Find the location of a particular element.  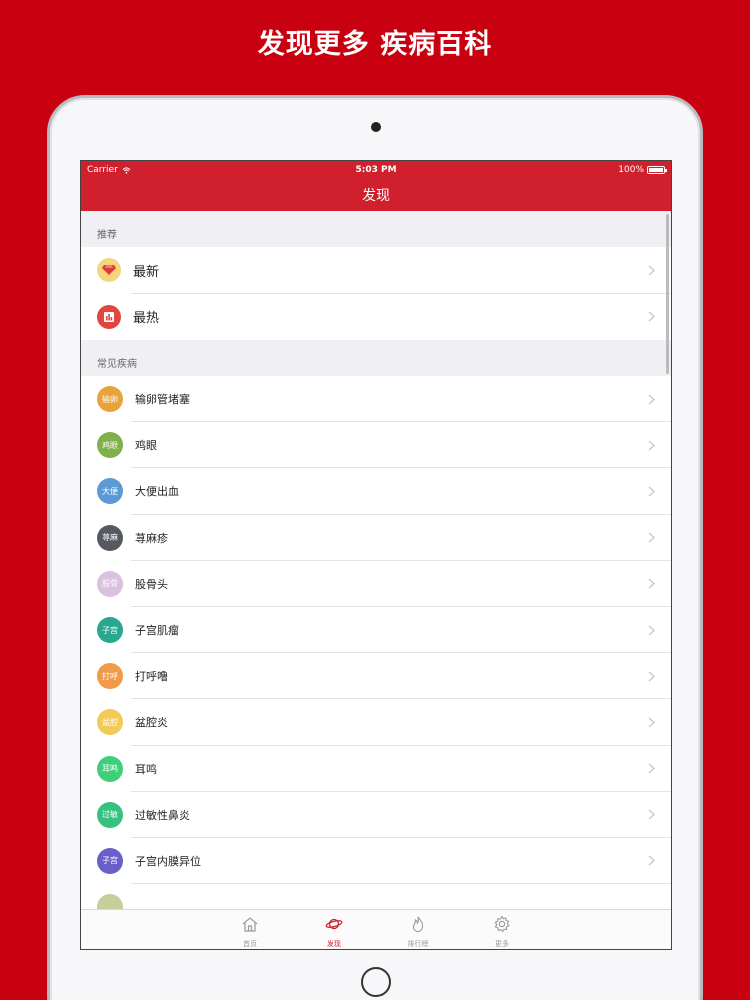

disease-list-item: 盆腔 盆腔炎 is located at coordinates (376, 722).